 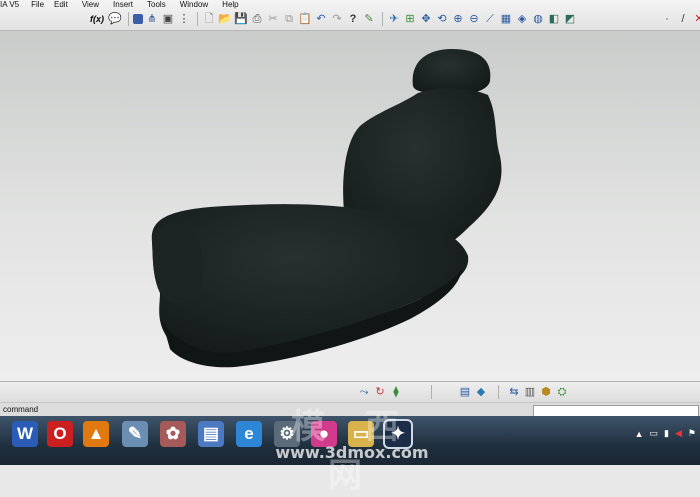 I want to click on formula-icon: f(x), so click(x=97, y=19).